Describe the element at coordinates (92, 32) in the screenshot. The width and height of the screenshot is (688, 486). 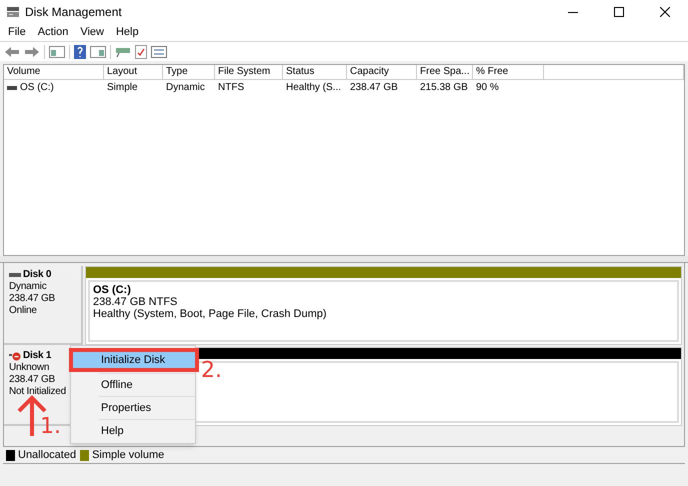
I see `menu-item: View` at that location.